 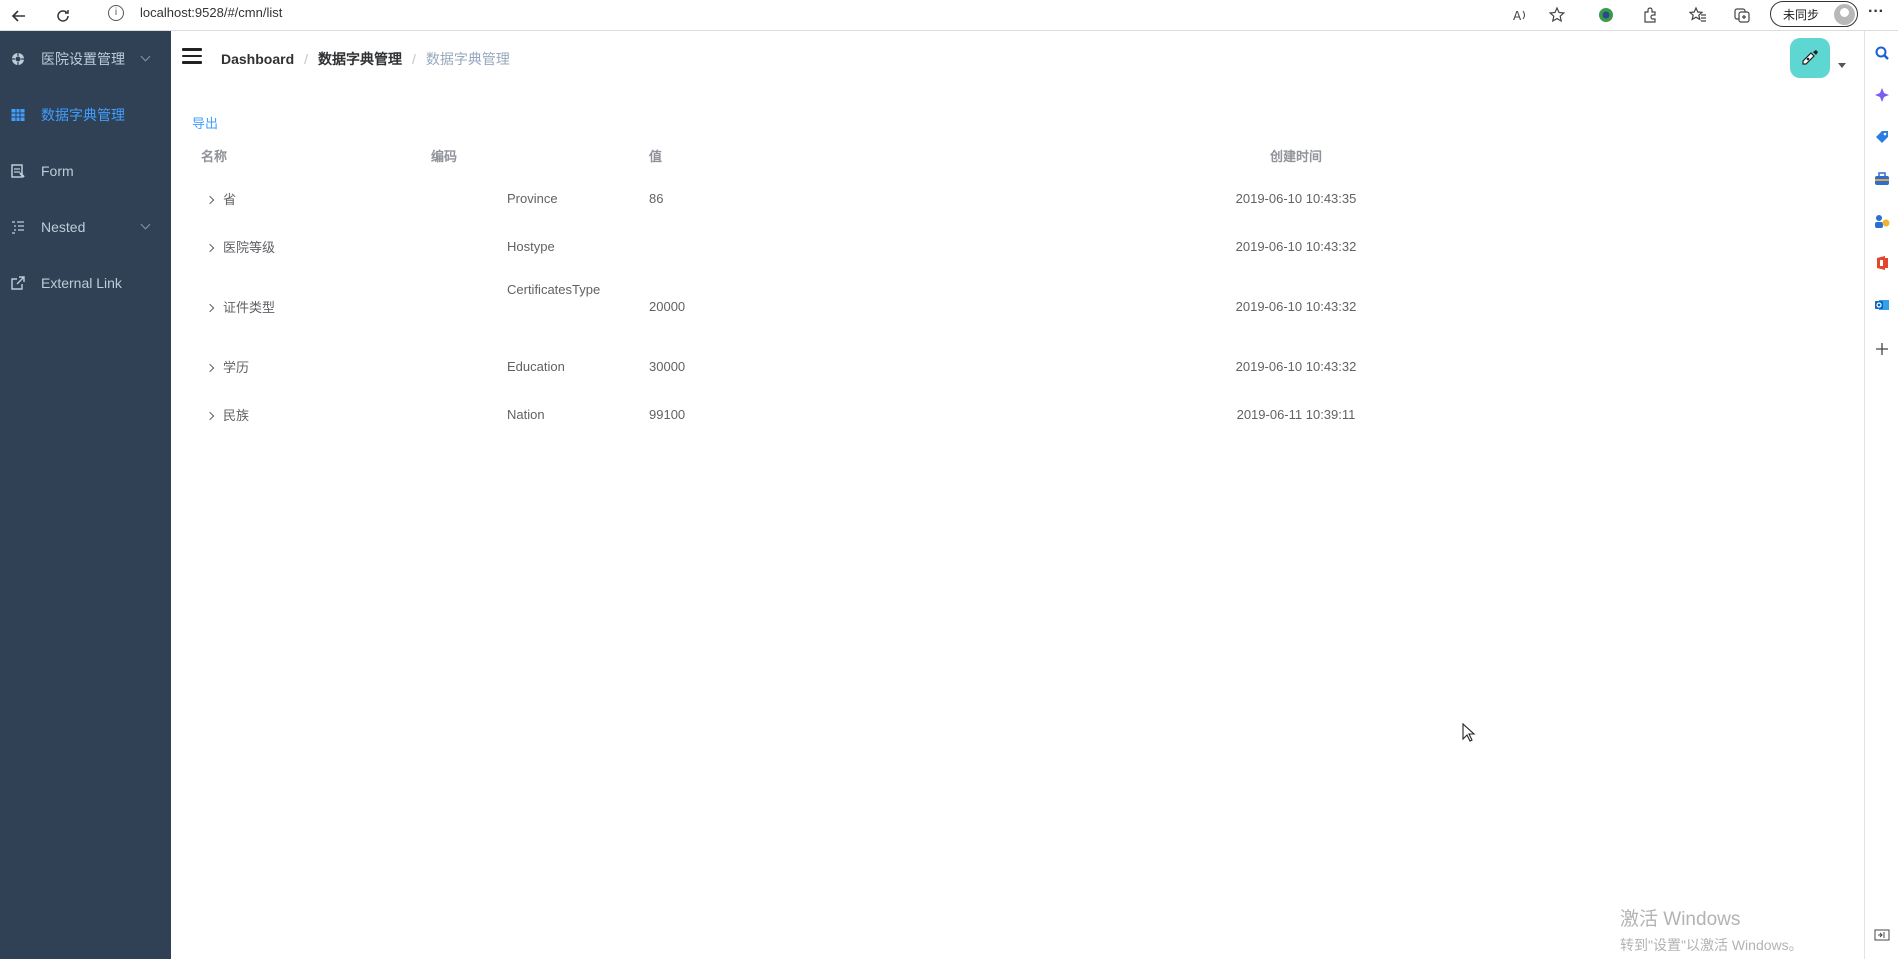 What do you see at coordinates (81, 283) in the screenshot?
I see `sidebar-item-label: External Link` at bounding box center [81, 283].